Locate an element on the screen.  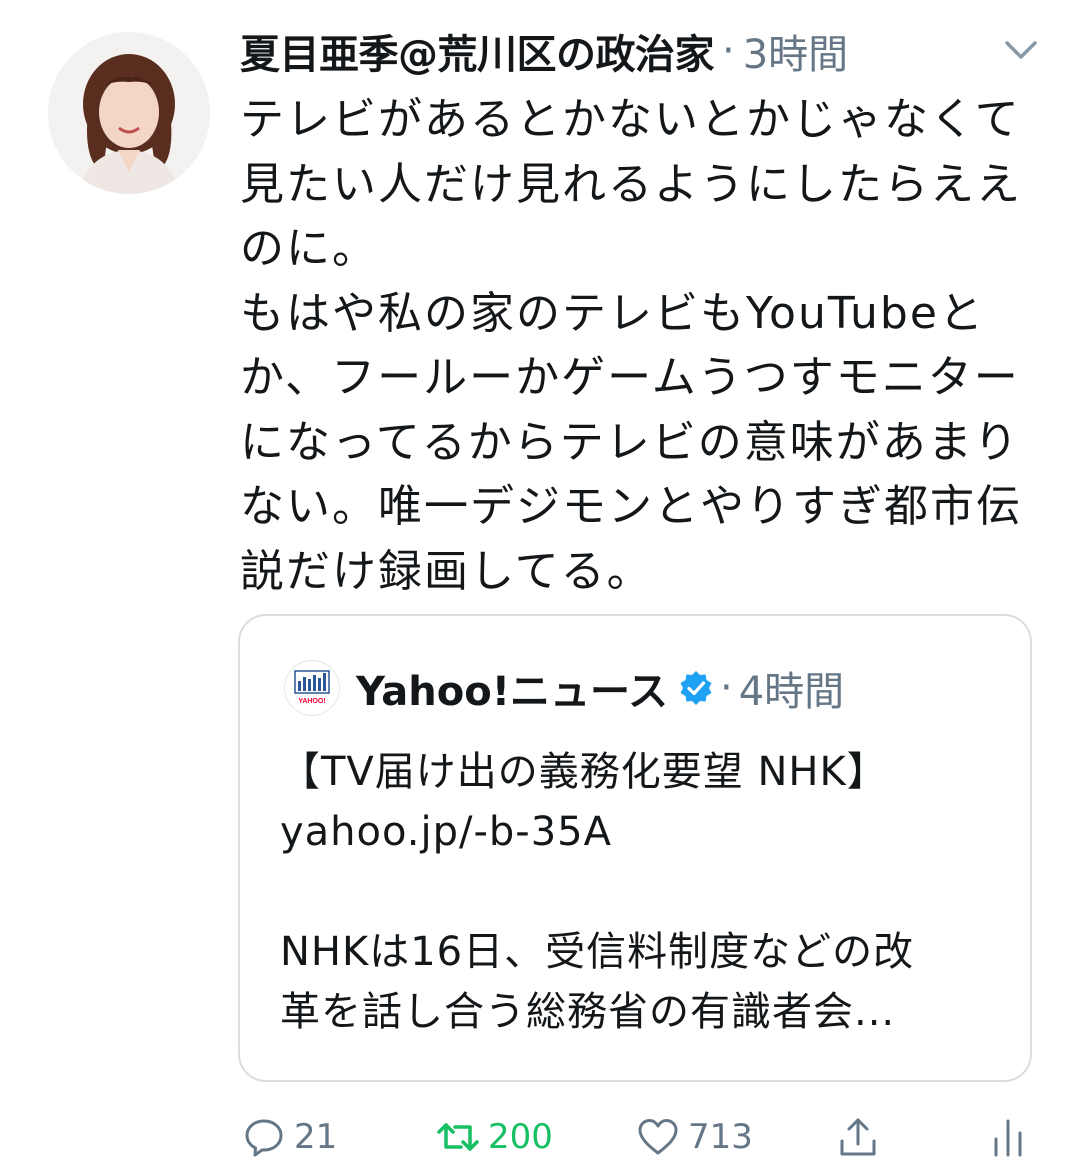
heart-icon is located at coordinates (658, 1137).